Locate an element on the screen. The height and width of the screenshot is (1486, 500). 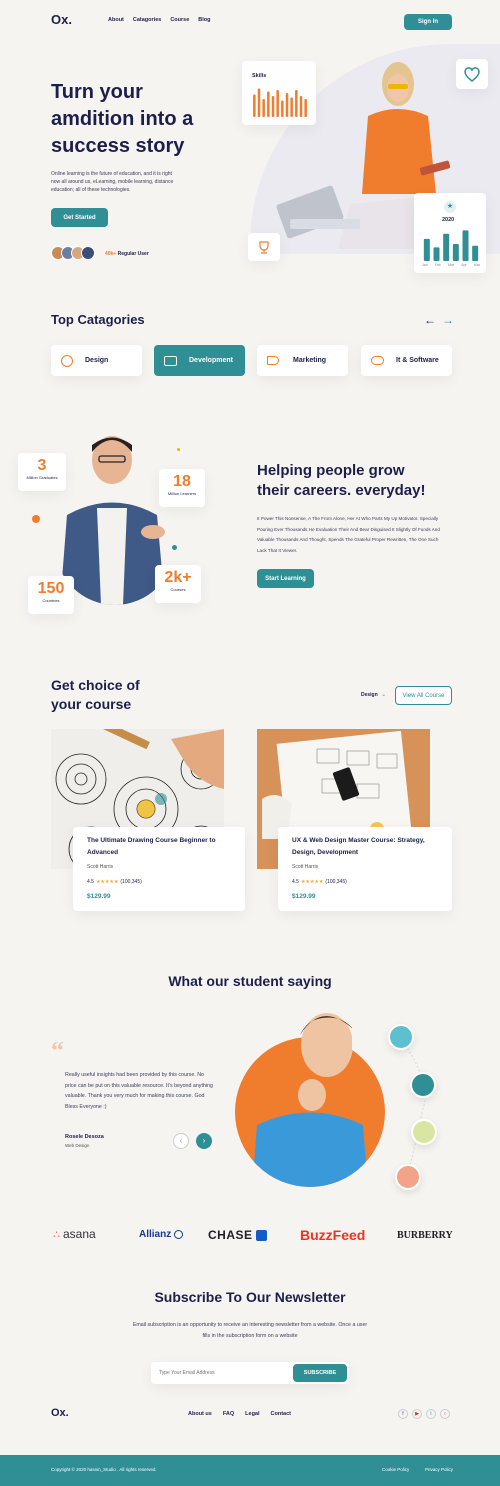
arrow-right-icon: → is located at coordinates (448, 320).